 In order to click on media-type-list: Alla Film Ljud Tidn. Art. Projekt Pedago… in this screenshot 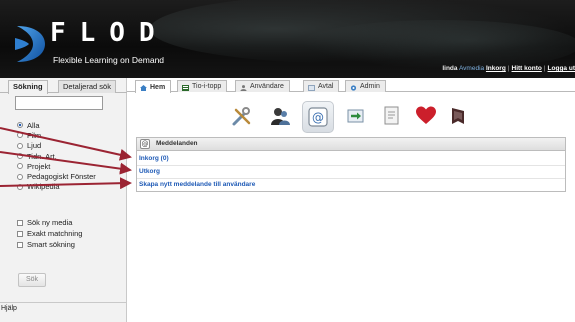, I will do `click(56, 156)`.